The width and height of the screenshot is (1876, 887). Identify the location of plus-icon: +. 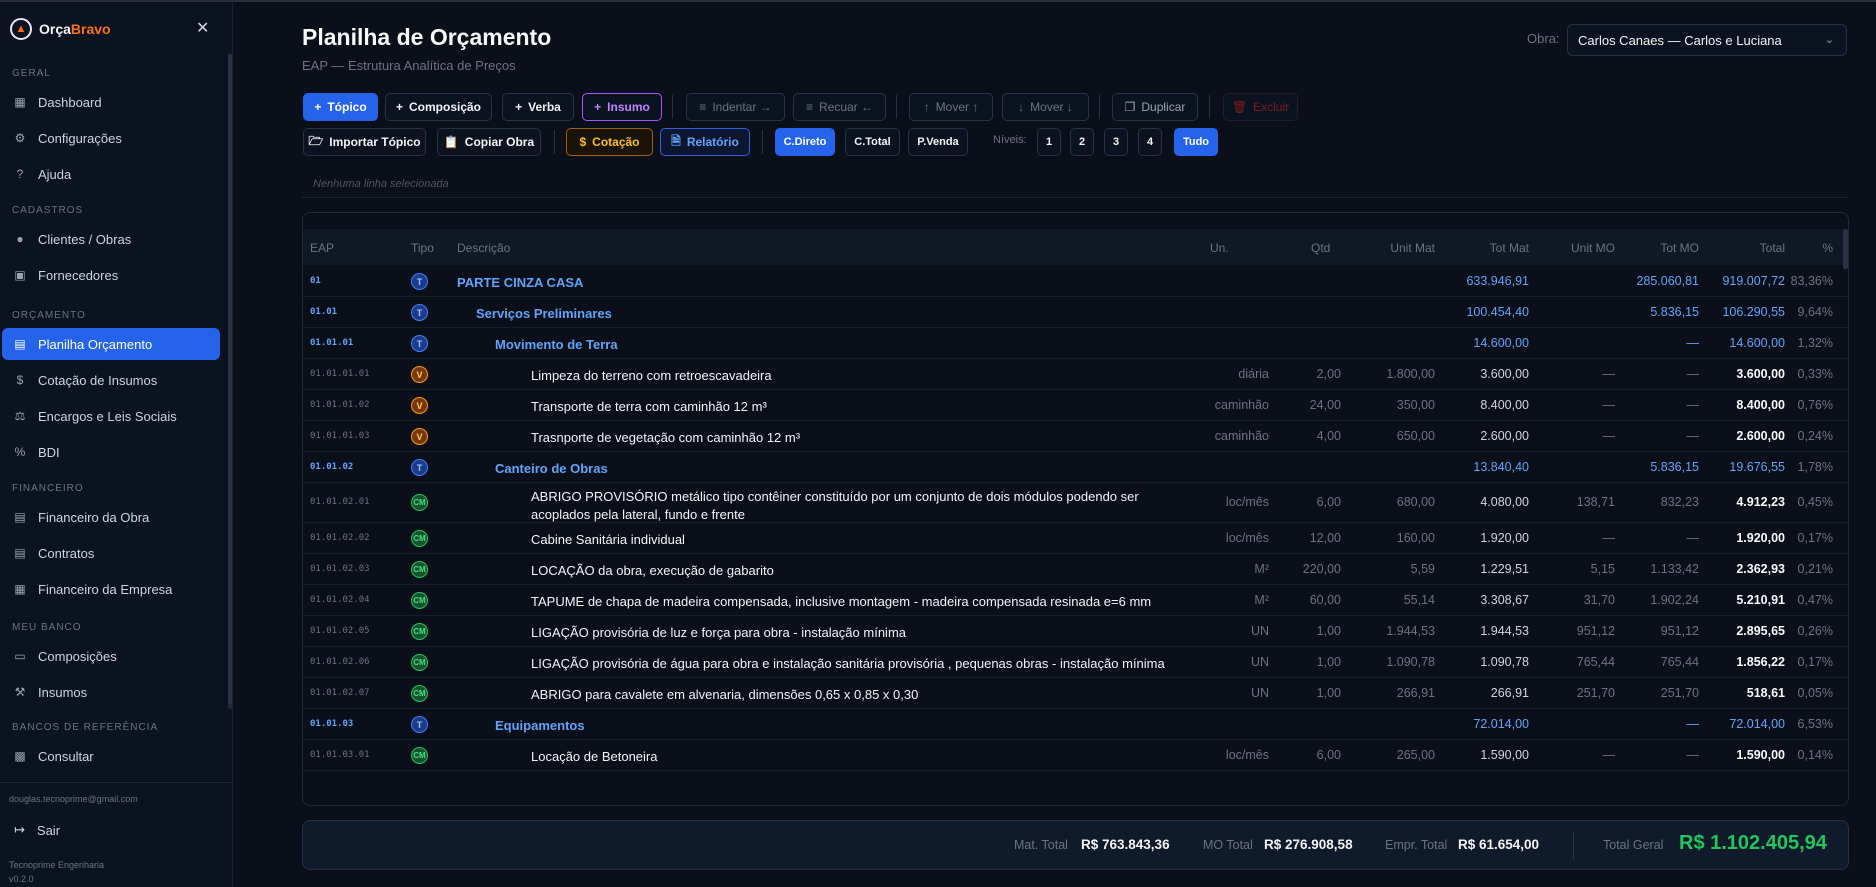
(318, 107).